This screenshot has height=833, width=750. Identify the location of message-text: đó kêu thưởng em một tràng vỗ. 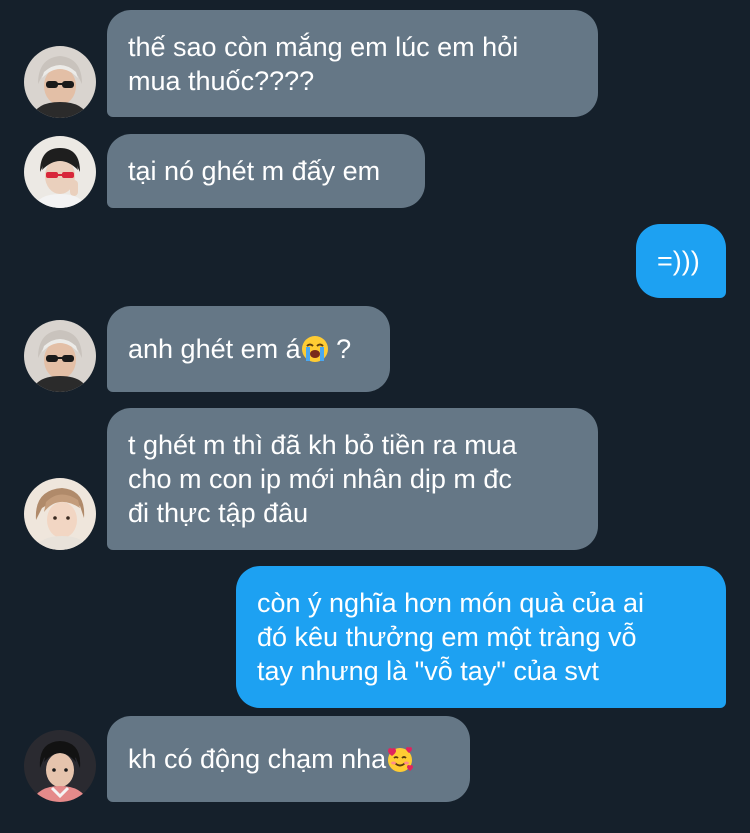
(447, 637).